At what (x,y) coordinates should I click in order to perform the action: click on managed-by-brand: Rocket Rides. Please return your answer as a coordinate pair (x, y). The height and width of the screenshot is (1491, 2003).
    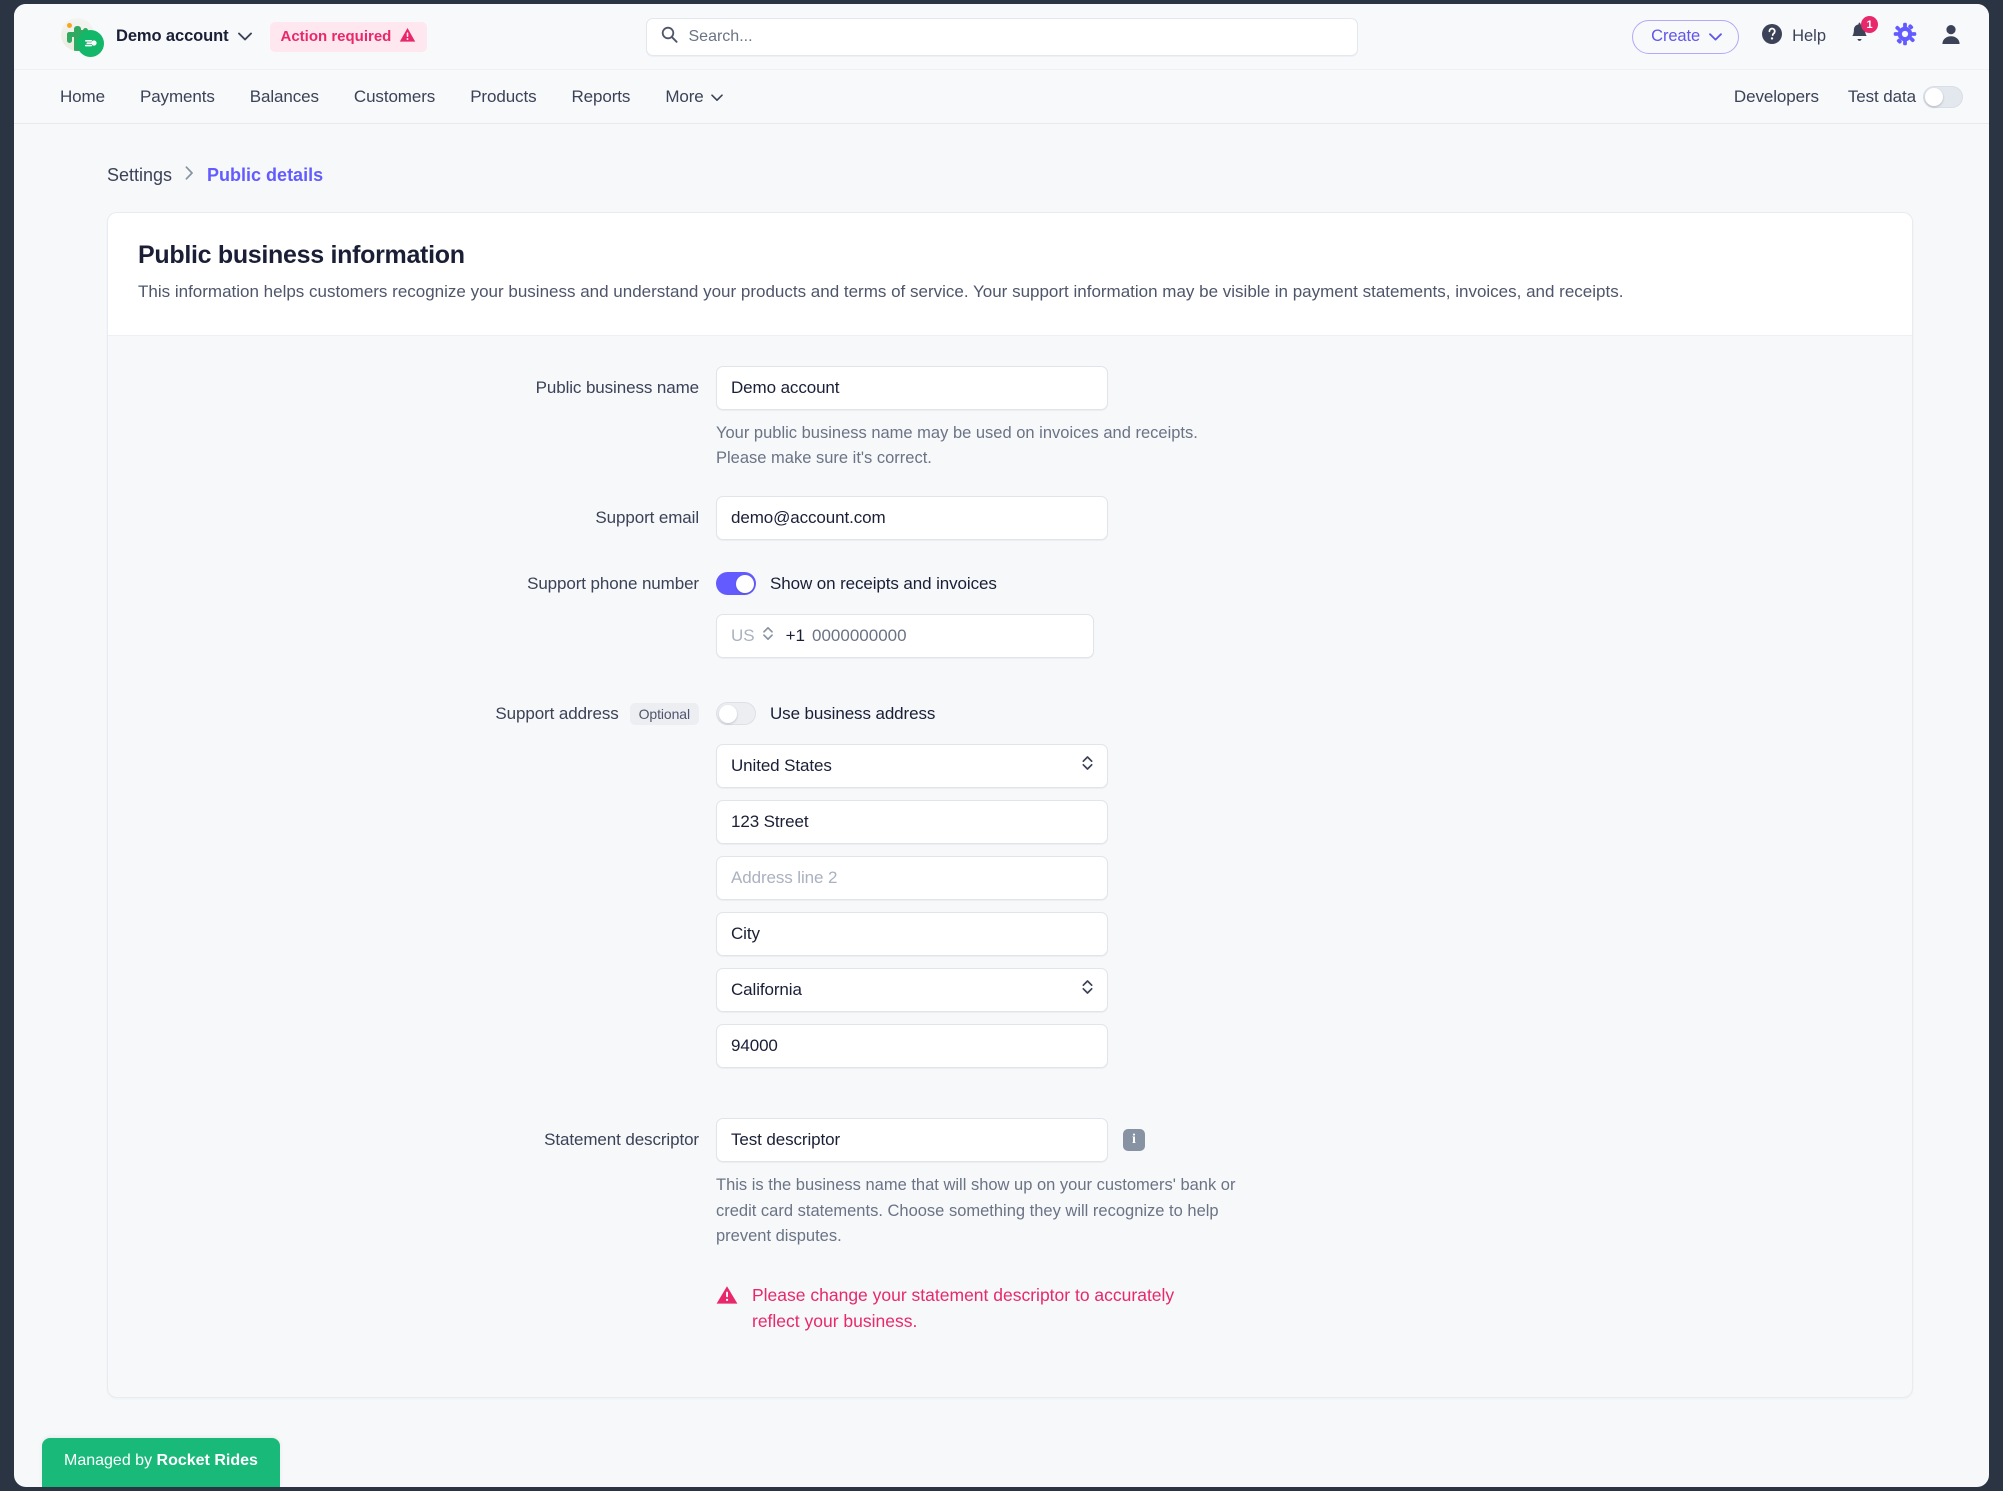
    Looking at the image, I should click on (207, 1460).